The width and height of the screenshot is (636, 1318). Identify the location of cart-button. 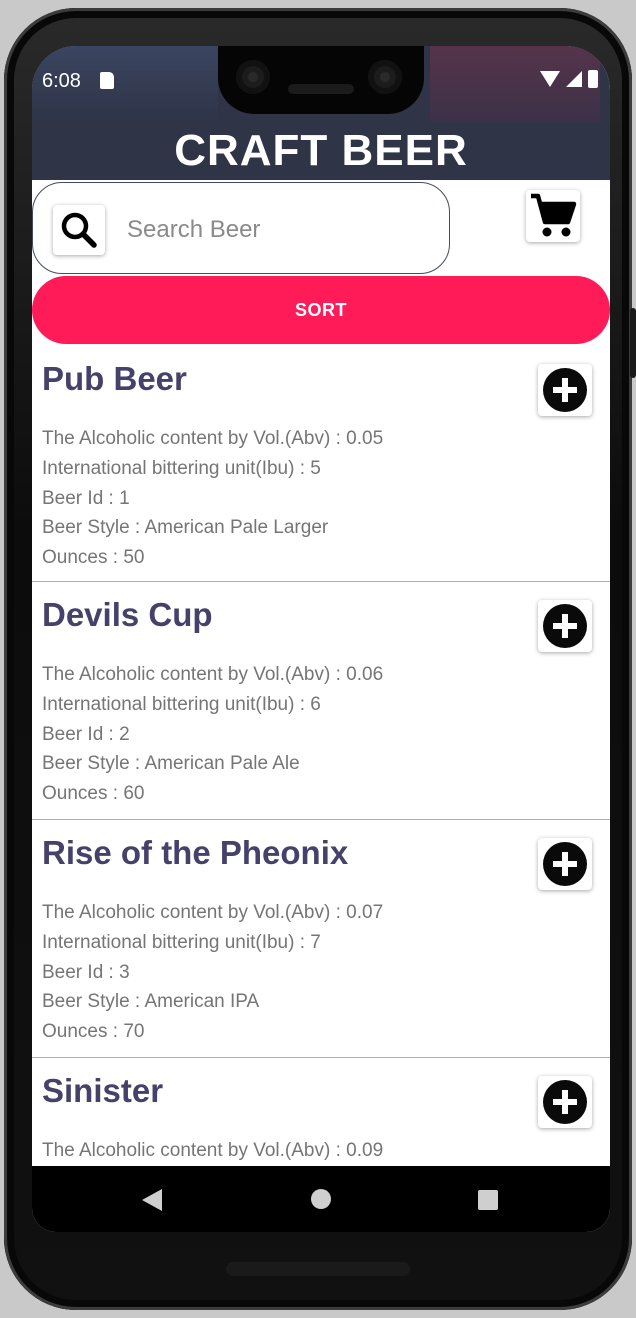
(553, 216).